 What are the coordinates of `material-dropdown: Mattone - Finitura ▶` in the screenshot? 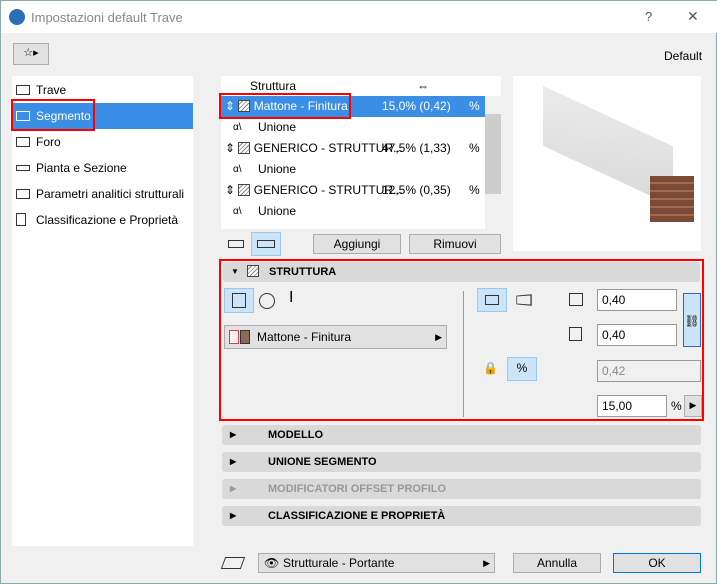 It's located at (335, 337).